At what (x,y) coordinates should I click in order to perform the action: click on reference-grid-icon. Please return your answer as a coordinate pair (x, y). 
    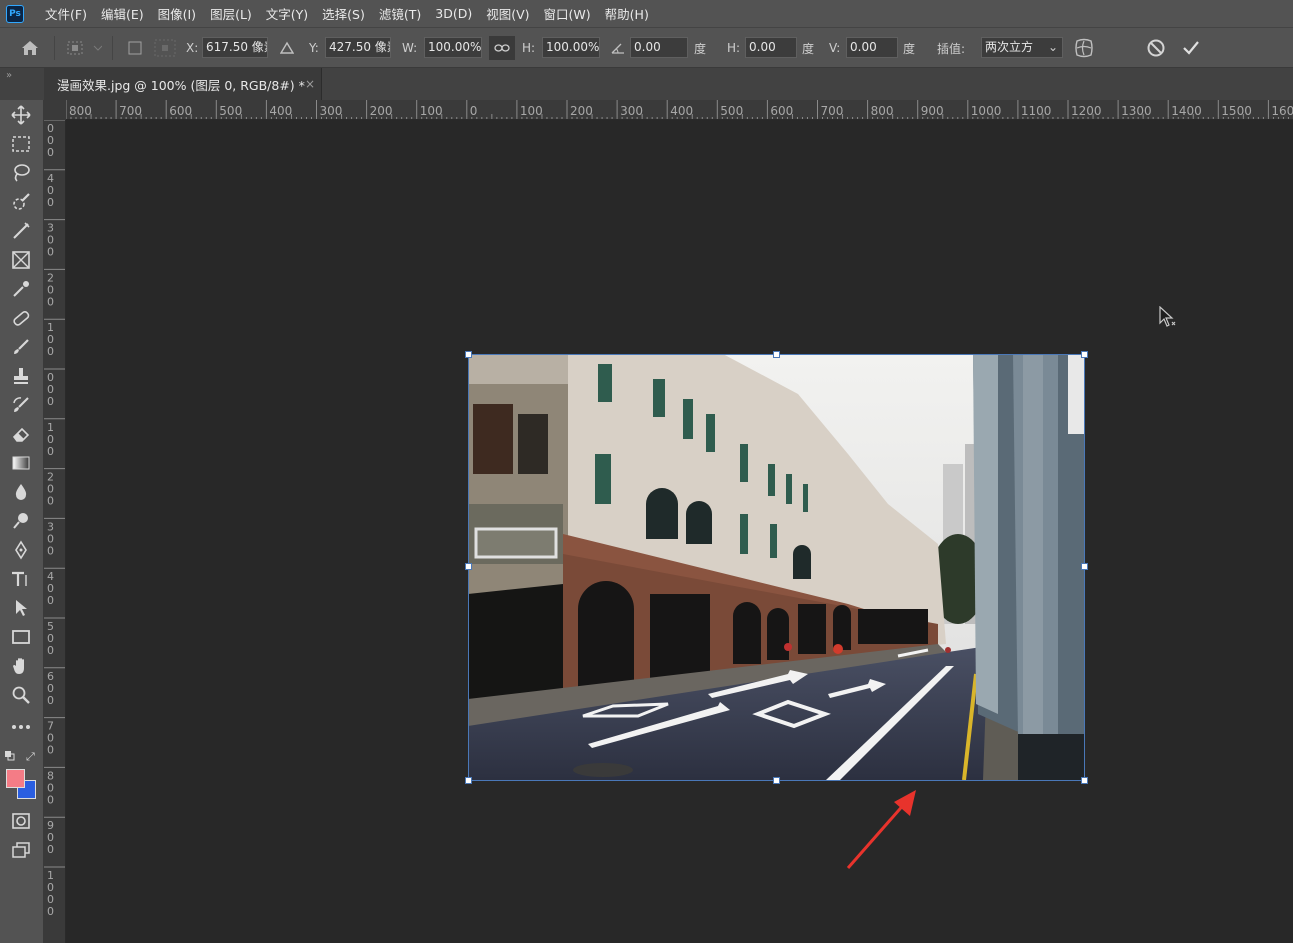
    Looking at the image, I should click on (165, 48).